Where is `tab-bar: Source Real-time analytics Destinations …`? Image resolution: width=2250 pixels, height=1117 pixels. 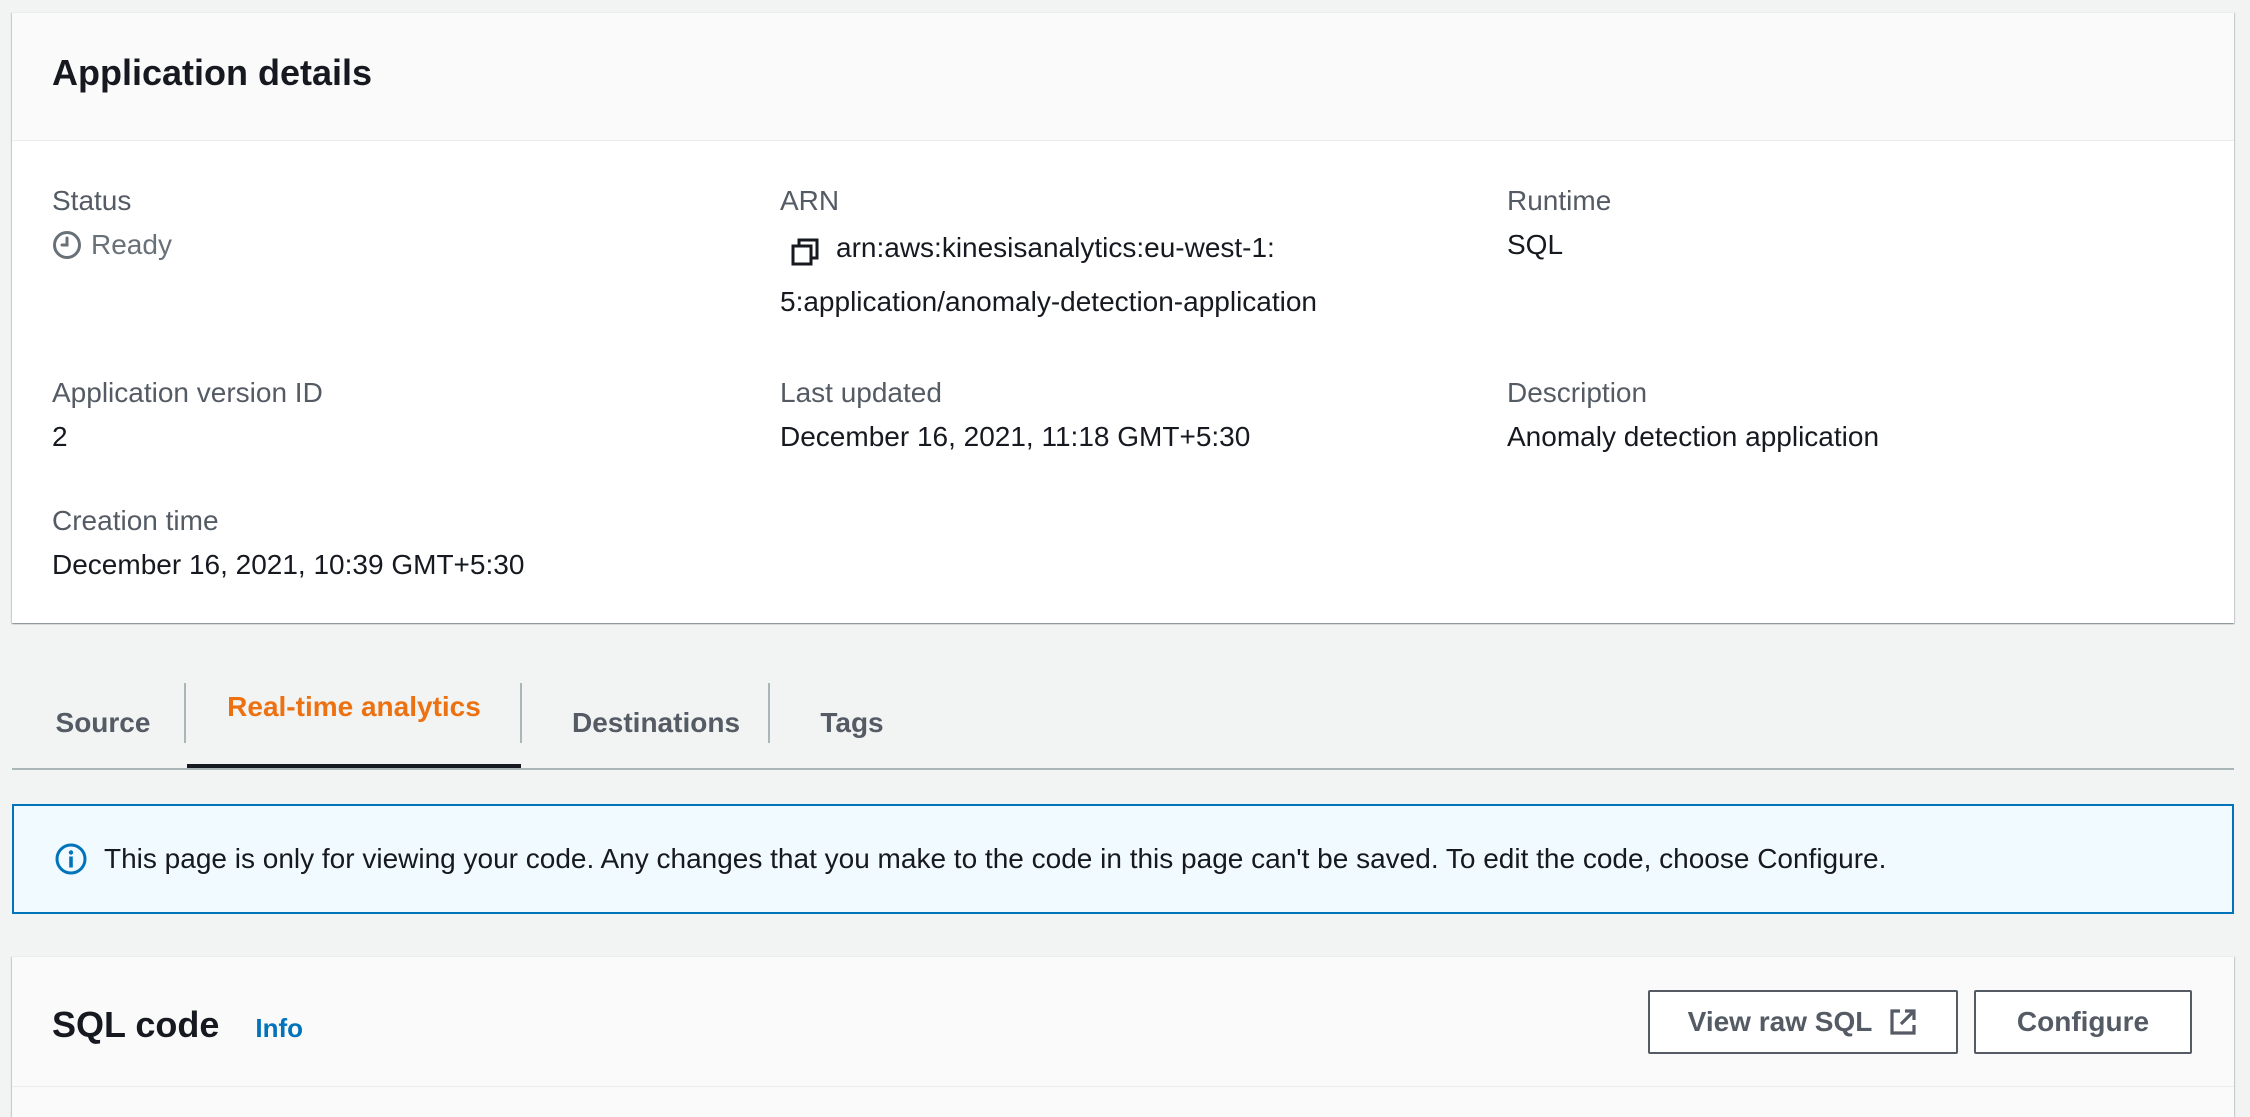
tab-bar: Source Real-time analytics Destinations … is located at coordinates (1123, 705).